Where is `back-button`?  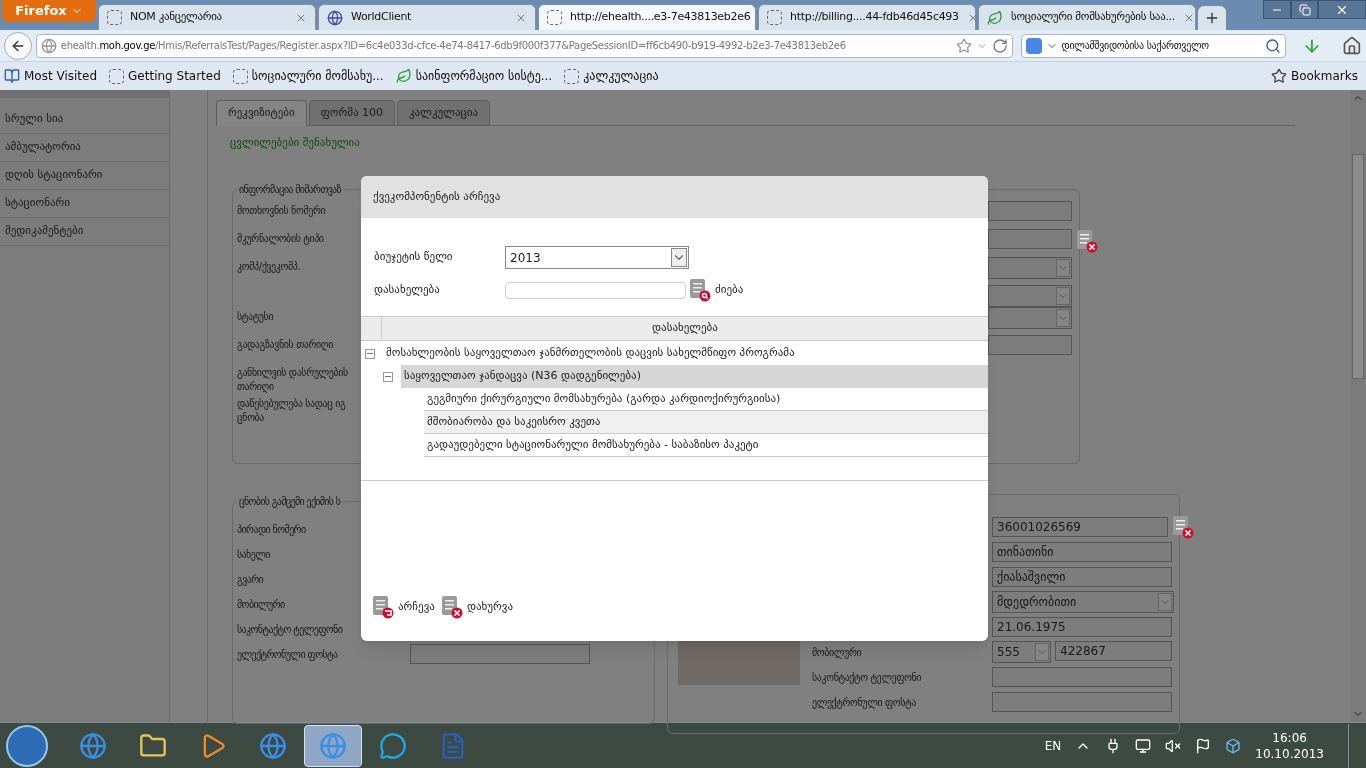
back-button is located at coordinates (18, 45).